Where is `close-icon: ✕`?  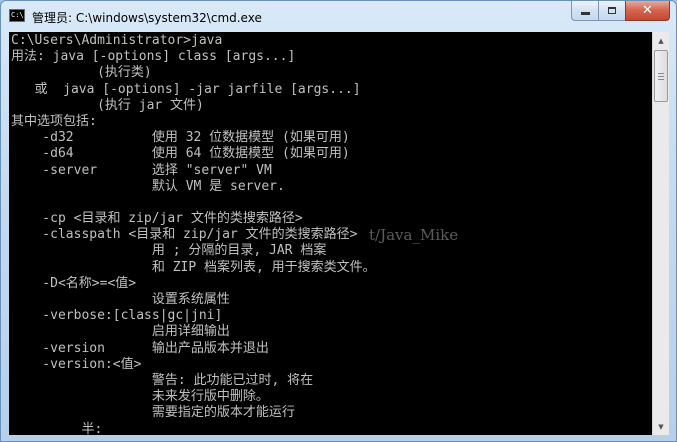 close-icon: ✕ is located at coordinates (647, 10).